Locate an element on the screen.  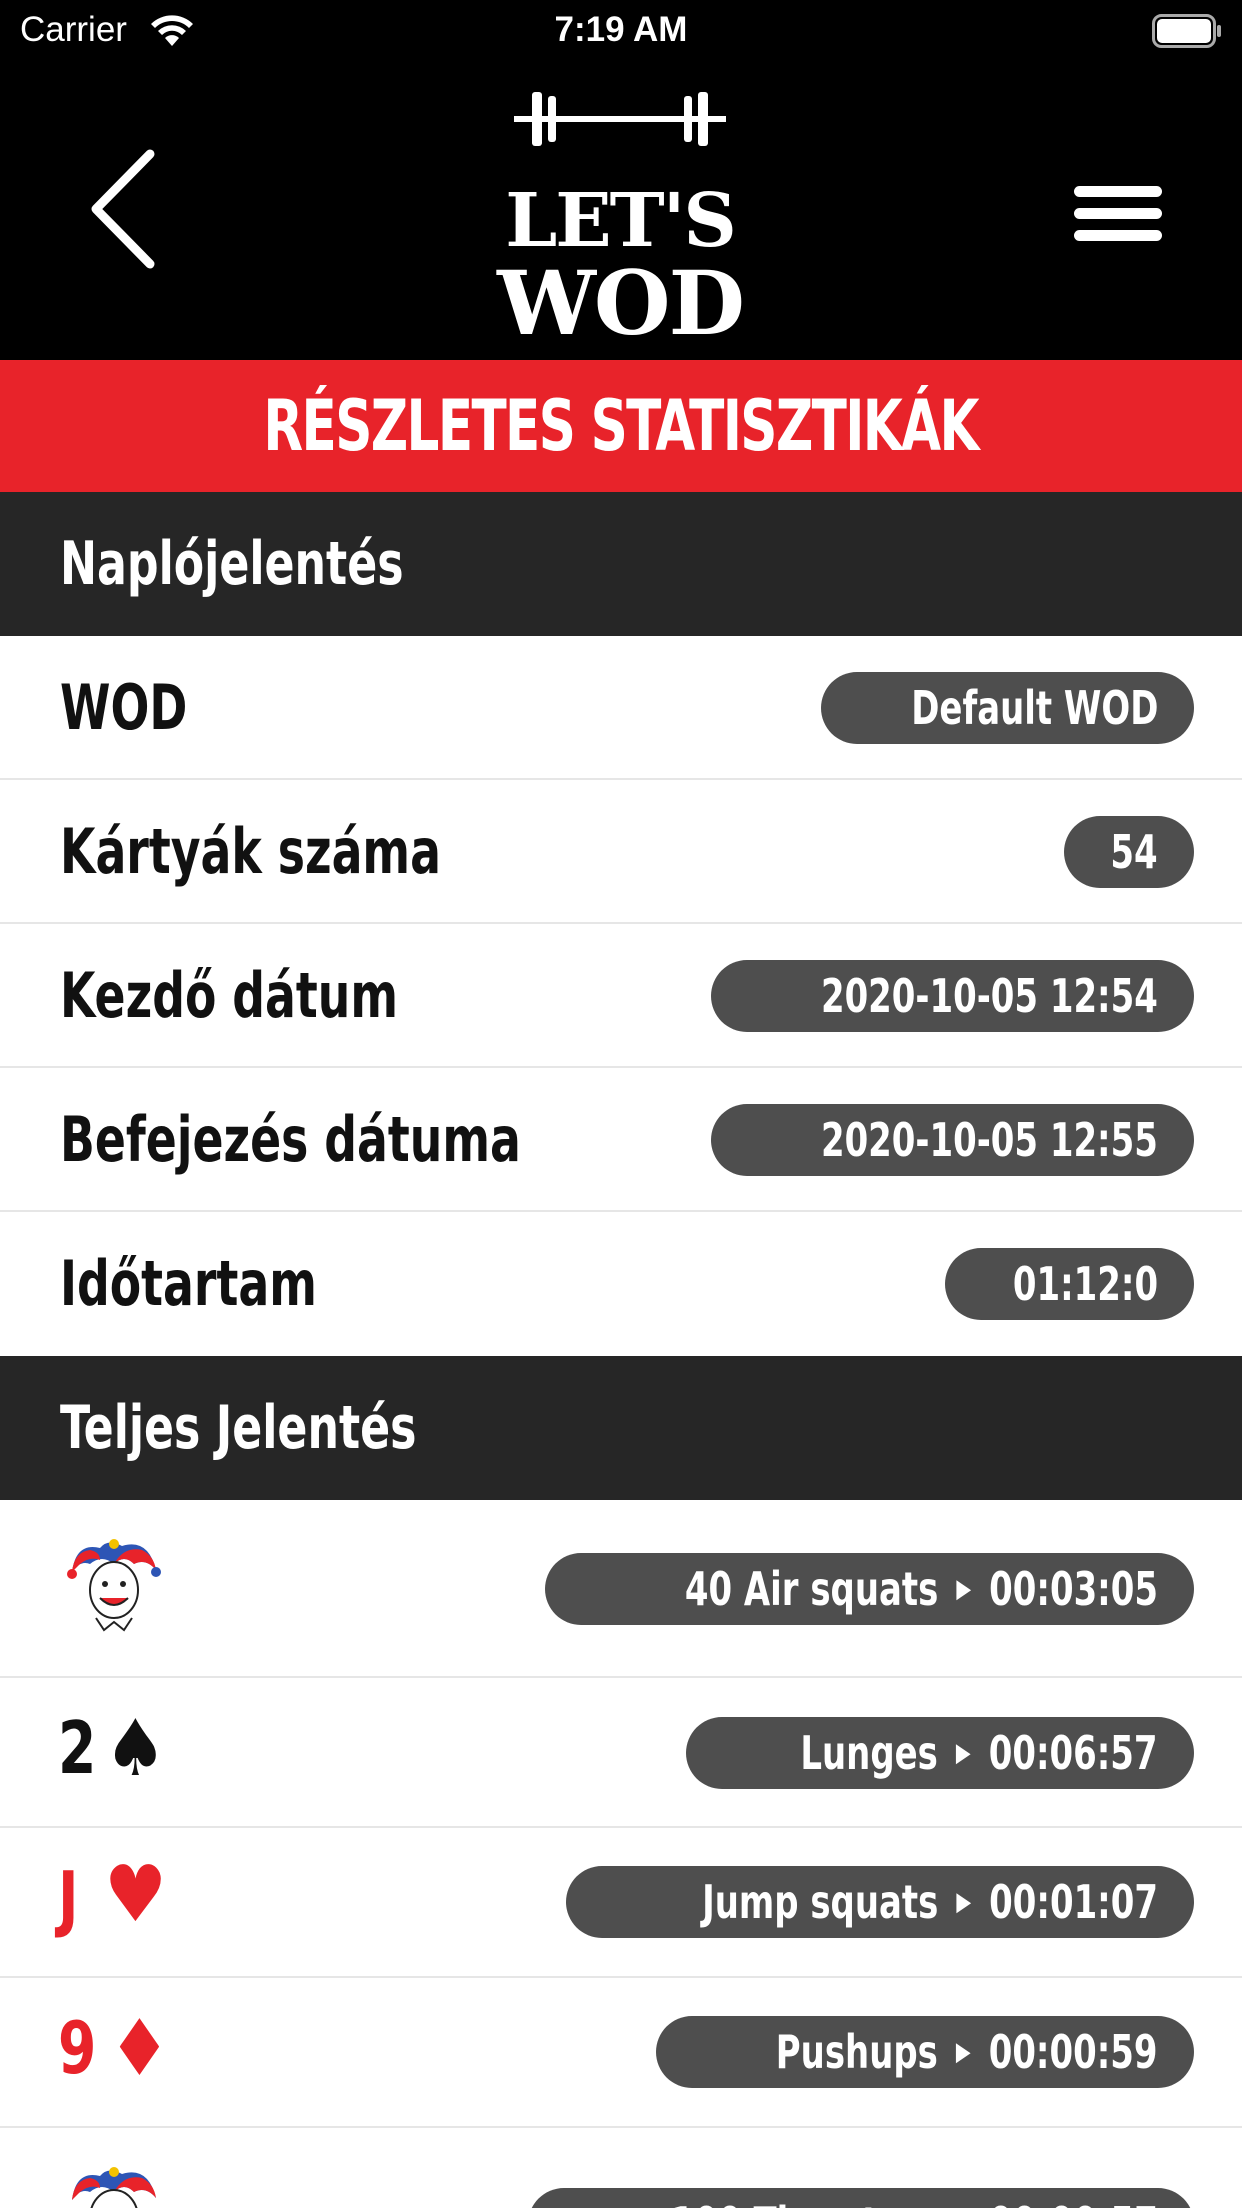
exercise-badge: 40 Air squats ▶ 00:03:05 is located at coordinates (869, 1589).